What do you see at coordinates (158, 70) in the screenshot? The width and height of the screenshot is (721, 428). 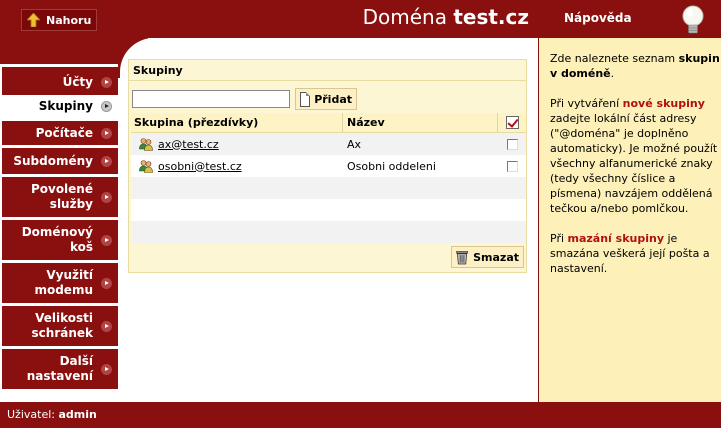 I see `panel-title: Skupiny` at bounding box center [158, 70].